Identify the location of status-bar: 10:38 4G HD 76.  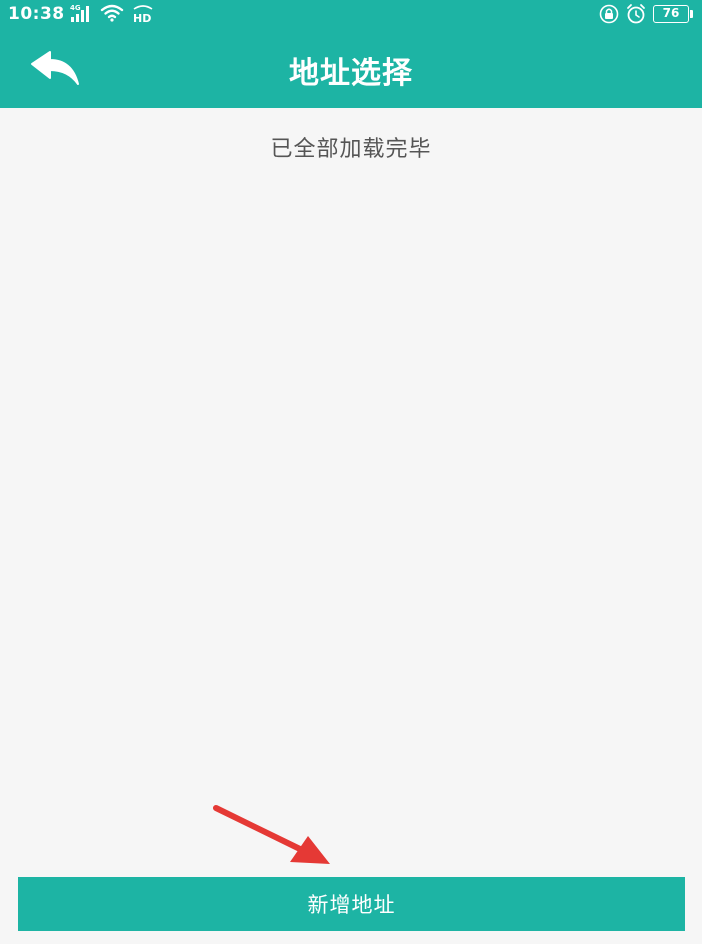
(351, 15).